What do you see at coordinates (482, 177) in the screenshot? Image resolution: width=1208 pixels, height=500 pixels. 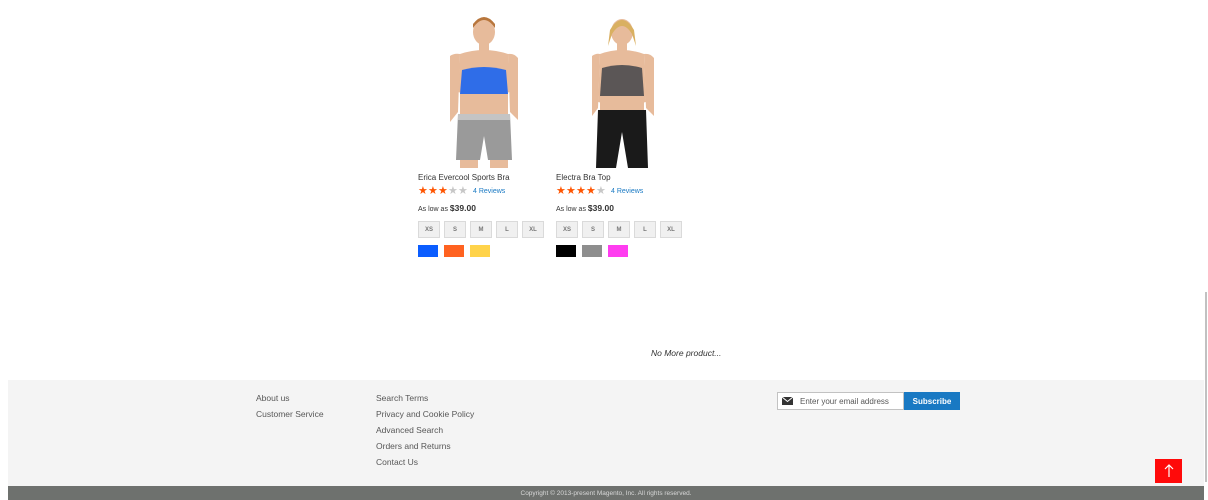 I see `product-name: Erica Evercool Sports Bra` at bounding box center [482, 177].